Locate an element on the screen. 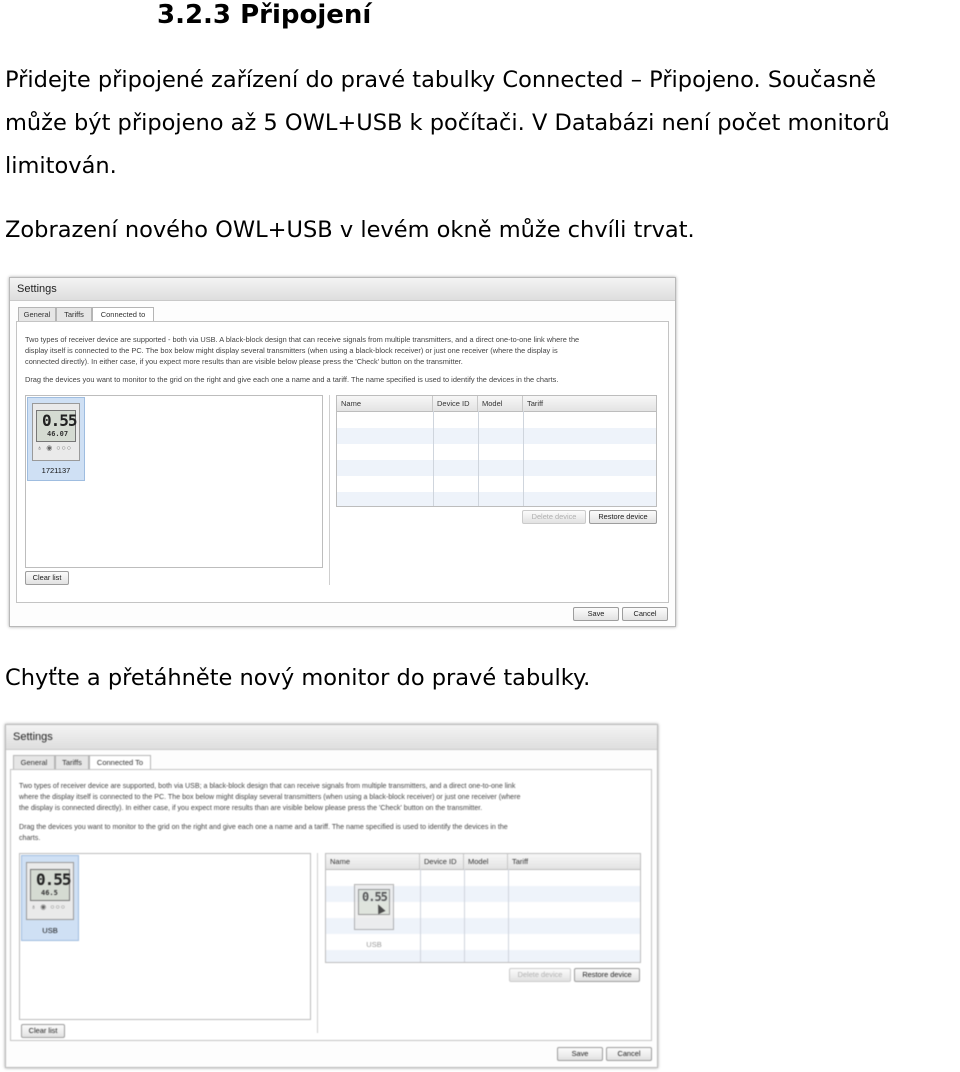 The image size is (960, 1072). dragged-device-ghost: 0.55 USB is located at coordinates (374, 917).